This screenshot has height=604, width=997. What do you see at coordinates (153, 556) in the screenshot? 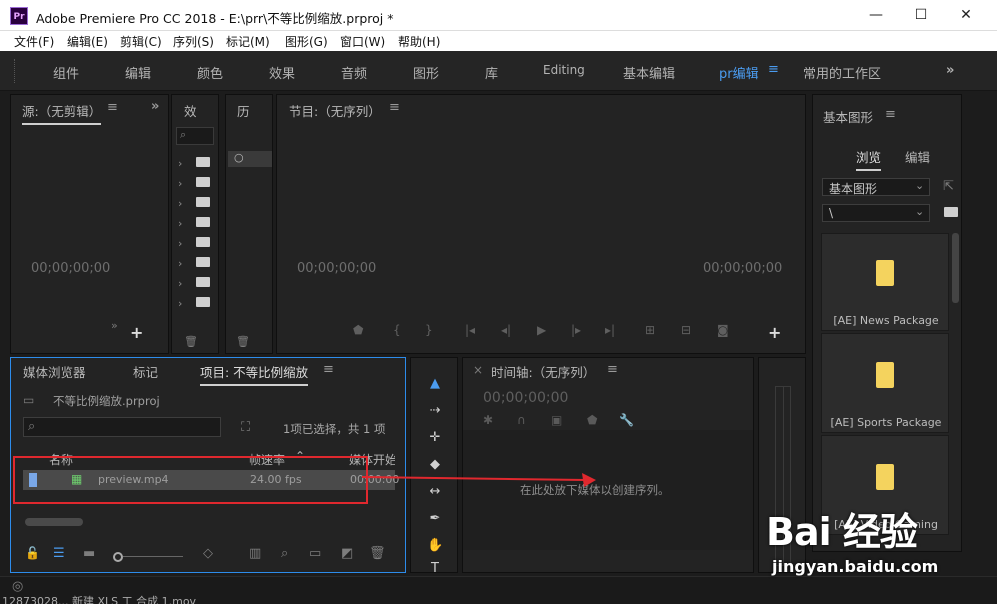
I see `zoom-slider` at bounding box center [153, 556].